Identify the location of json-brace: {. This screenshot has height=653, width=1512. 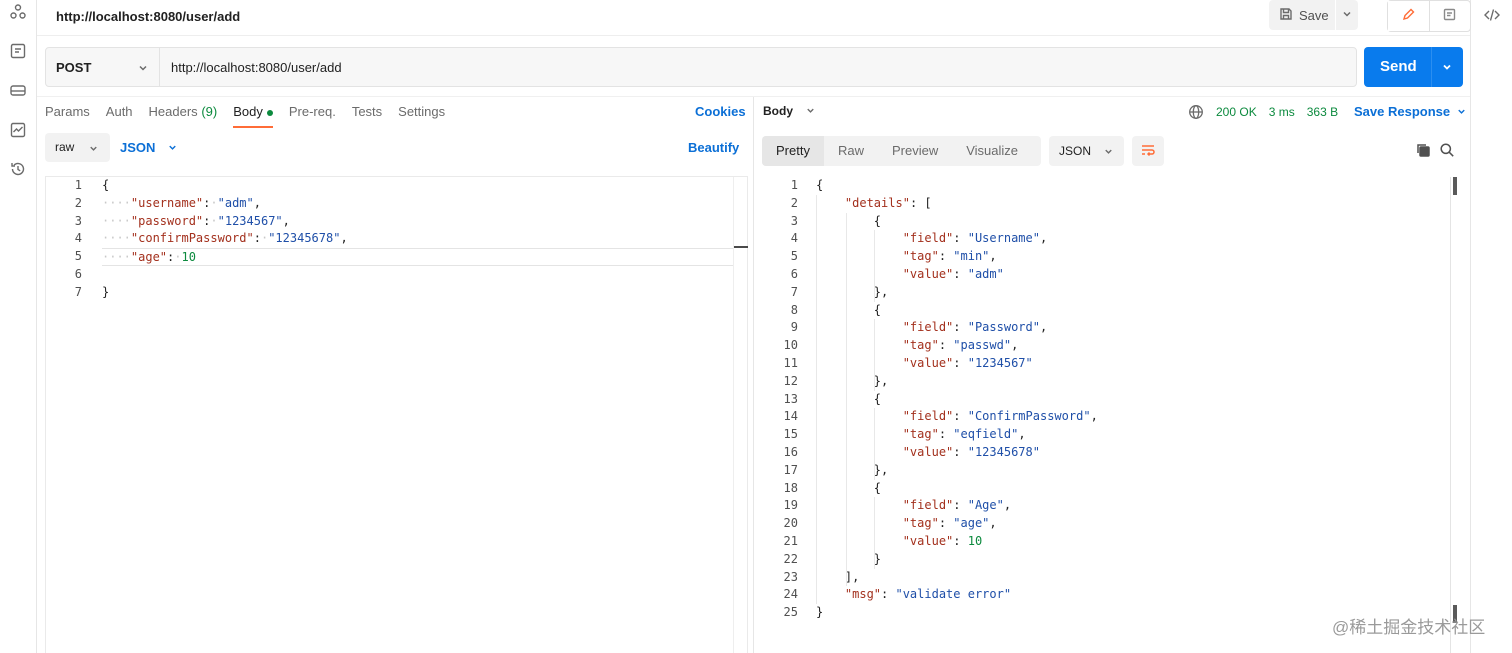
(106, 185).